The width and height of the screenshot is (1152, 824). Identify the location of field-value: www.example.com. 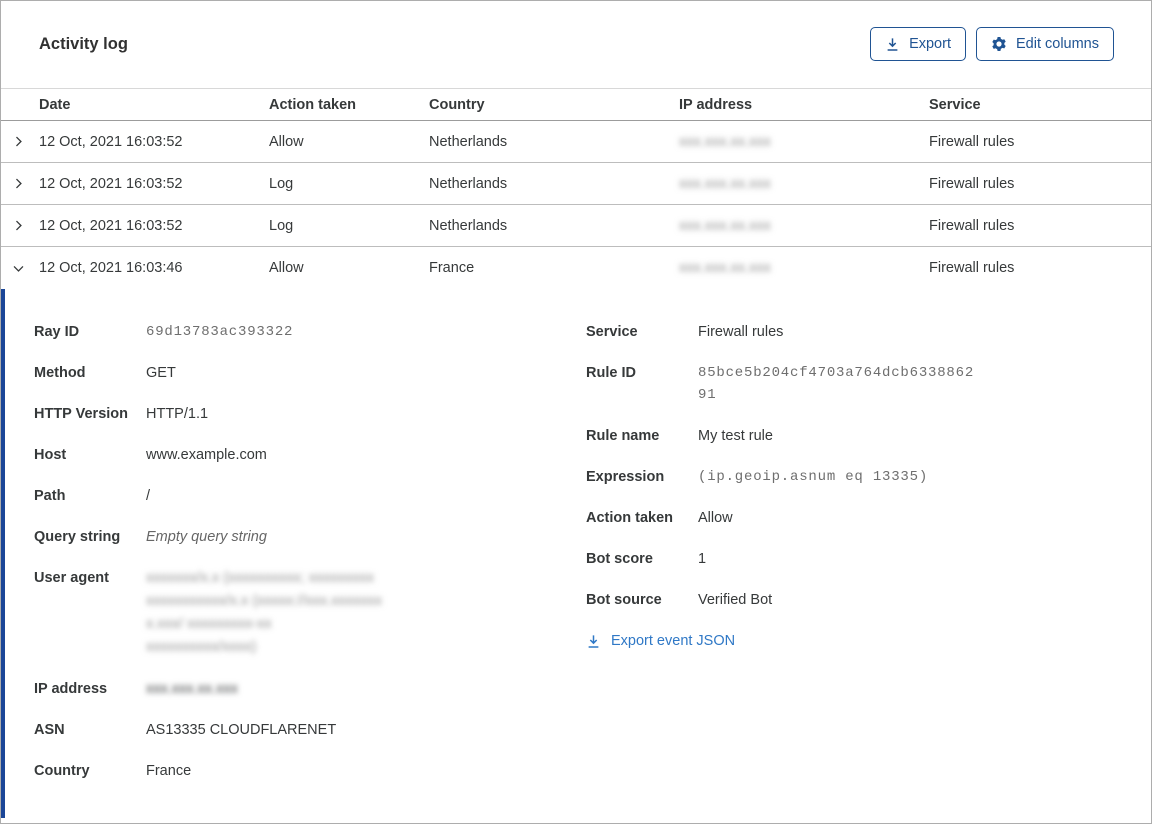
(206, 455).